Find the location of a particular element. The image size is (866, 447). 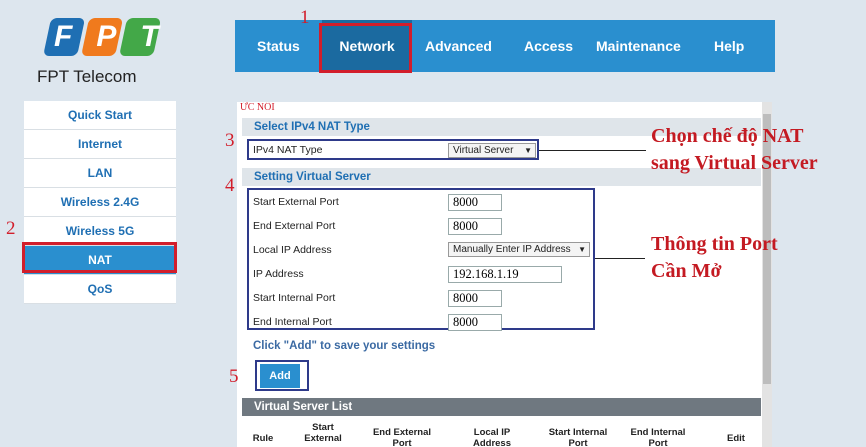

end-internal-port-label: End Internal Port is located at coordinates (292, 322).